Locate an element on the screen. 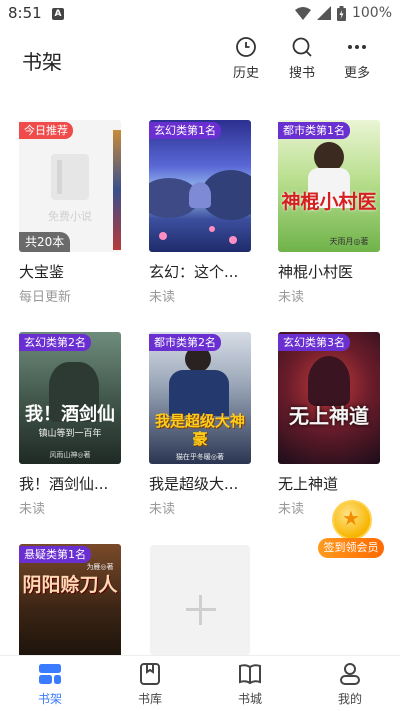  bottom-nav: 书架 书库 书城 我的 is located at coordinates (200, 683).